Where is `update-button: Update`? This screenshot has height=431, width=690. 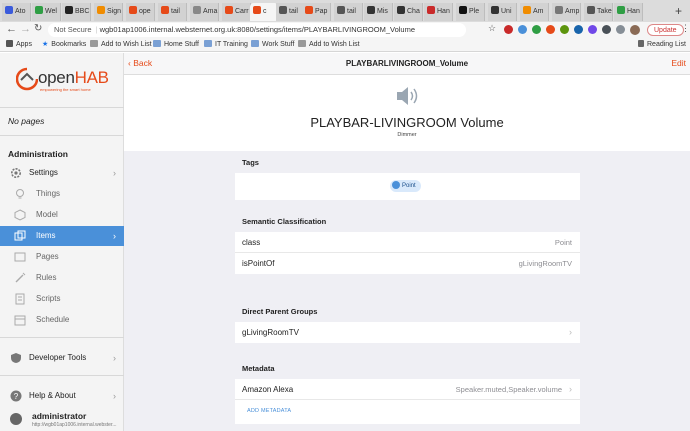
update-button: Update is located at coordinates (665, 30).